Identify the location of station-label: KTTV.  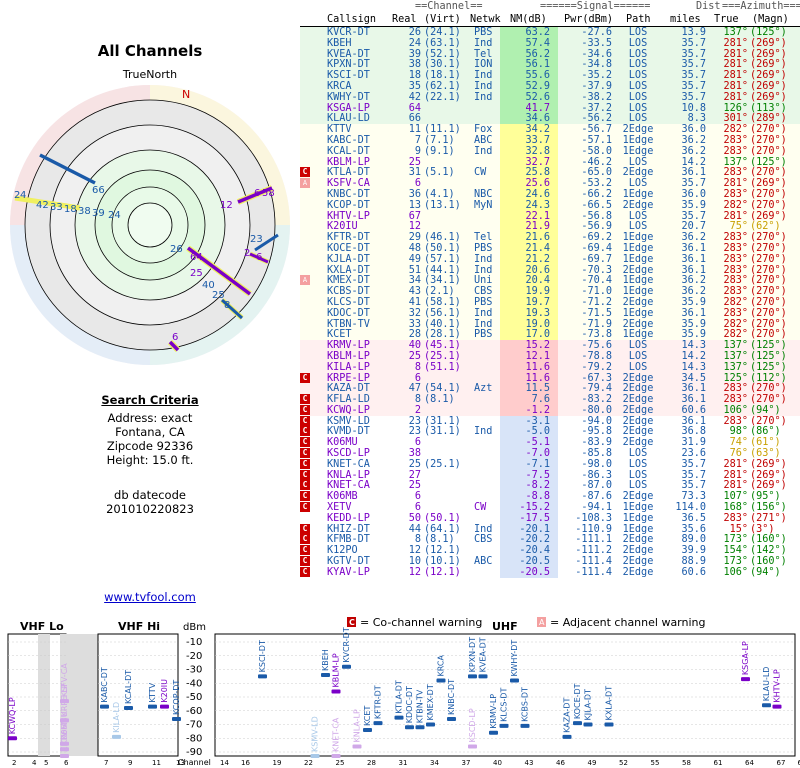
(152, 692).